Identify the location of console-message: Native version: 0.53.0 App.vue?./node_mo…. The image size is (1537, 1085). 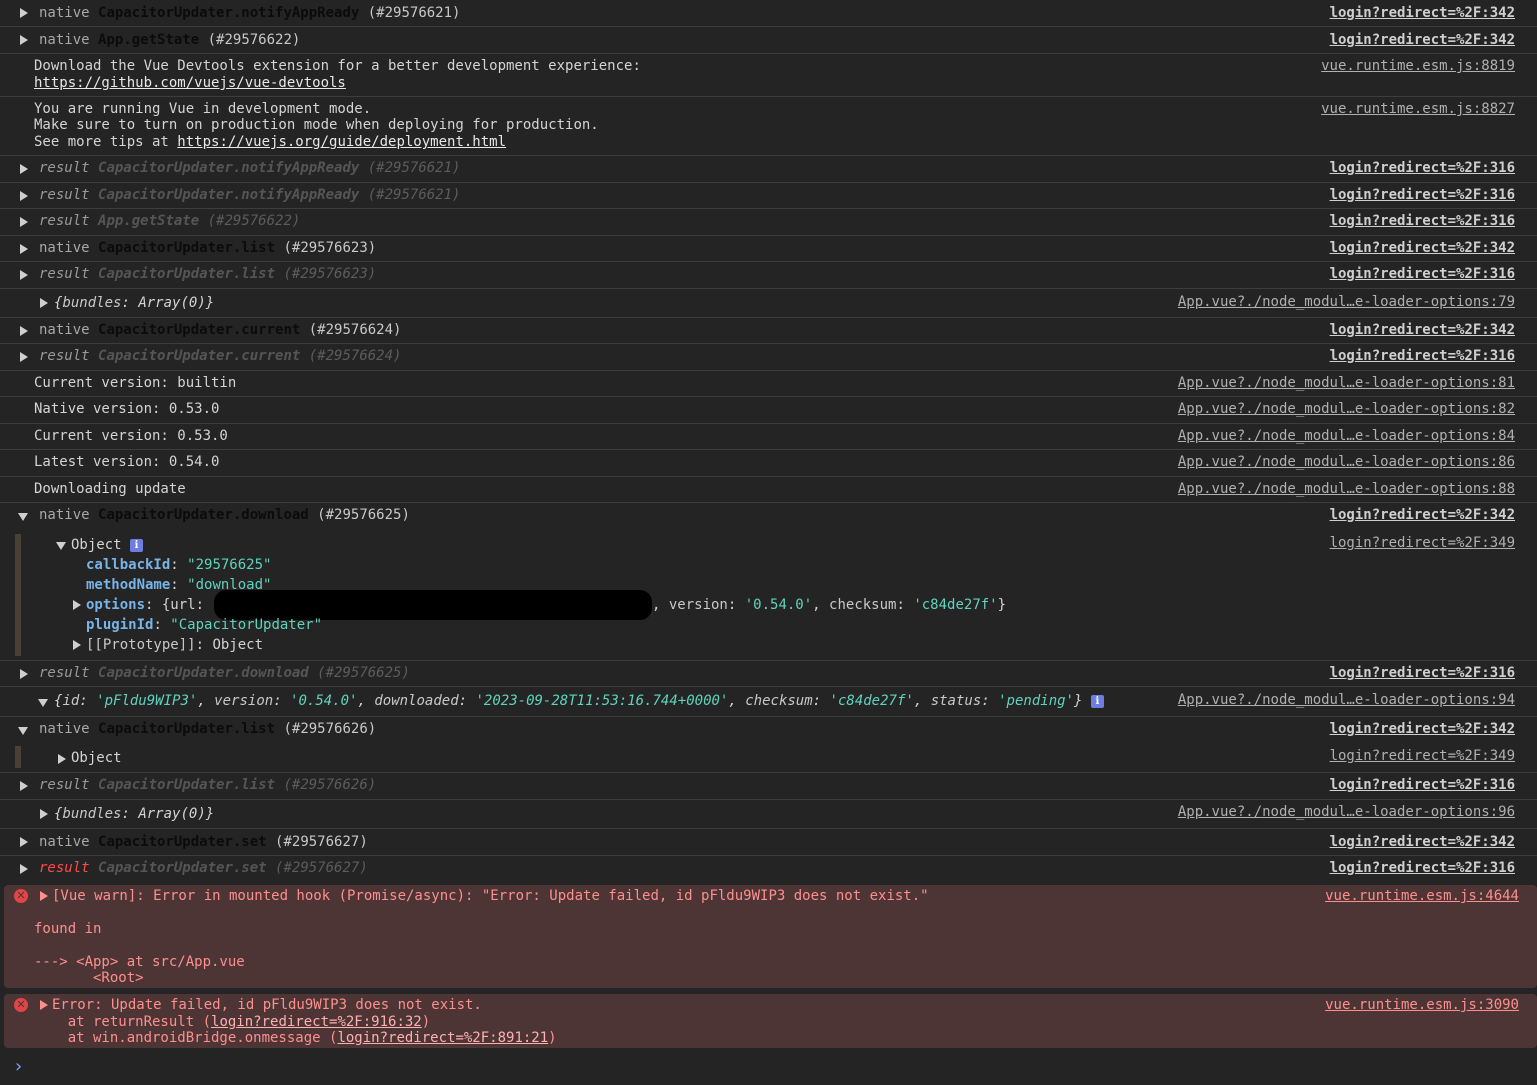
(768, 410).